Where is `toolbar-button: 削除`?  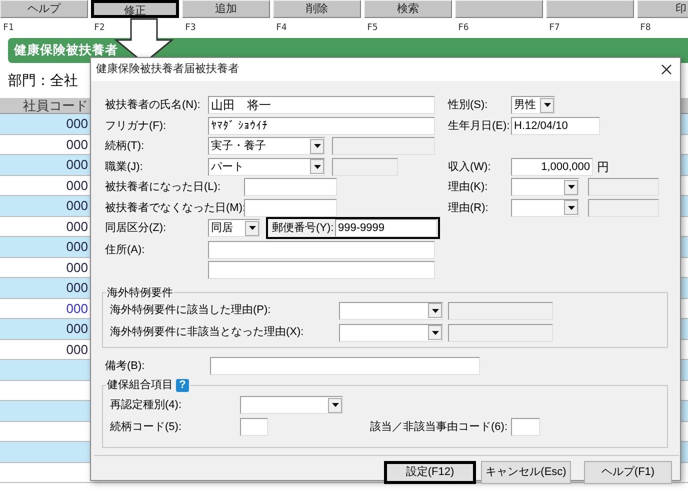 toolbar-button: 削除 is located at coordinates (317, 9).